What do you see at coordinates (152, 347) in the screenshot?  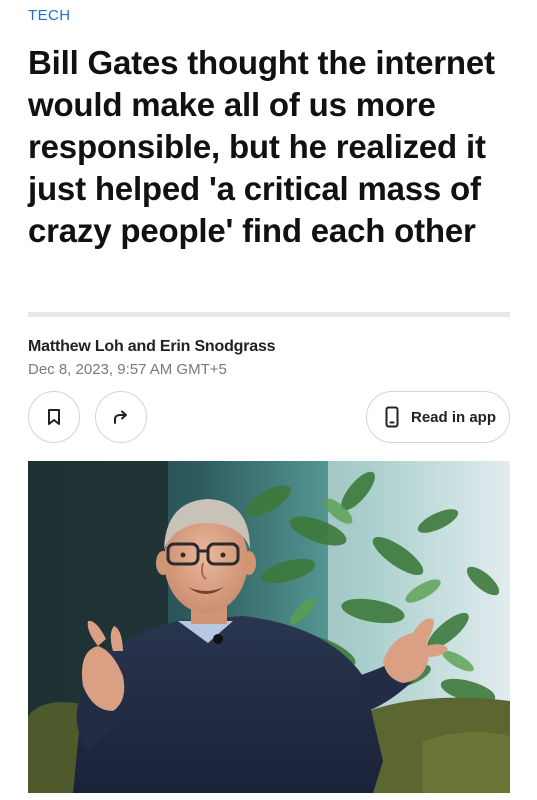 I see `author-byline: Matthew Loh and Erin Snodgrass` at bounding box center [152, 347].